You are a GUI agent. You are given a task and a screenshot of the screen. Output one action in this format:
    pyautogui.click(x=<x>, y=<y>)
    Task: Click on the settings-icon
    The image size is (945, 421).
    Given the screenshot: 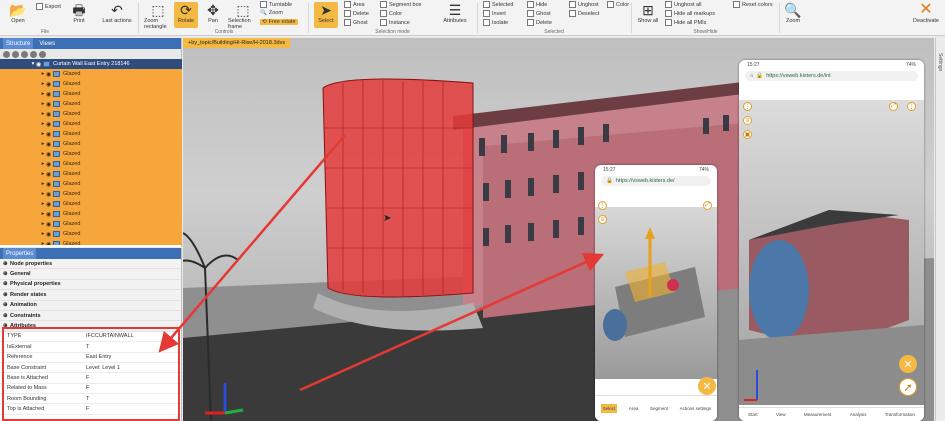 What is the action you would take?
    pyautogui.click(x=42, y=54)
    